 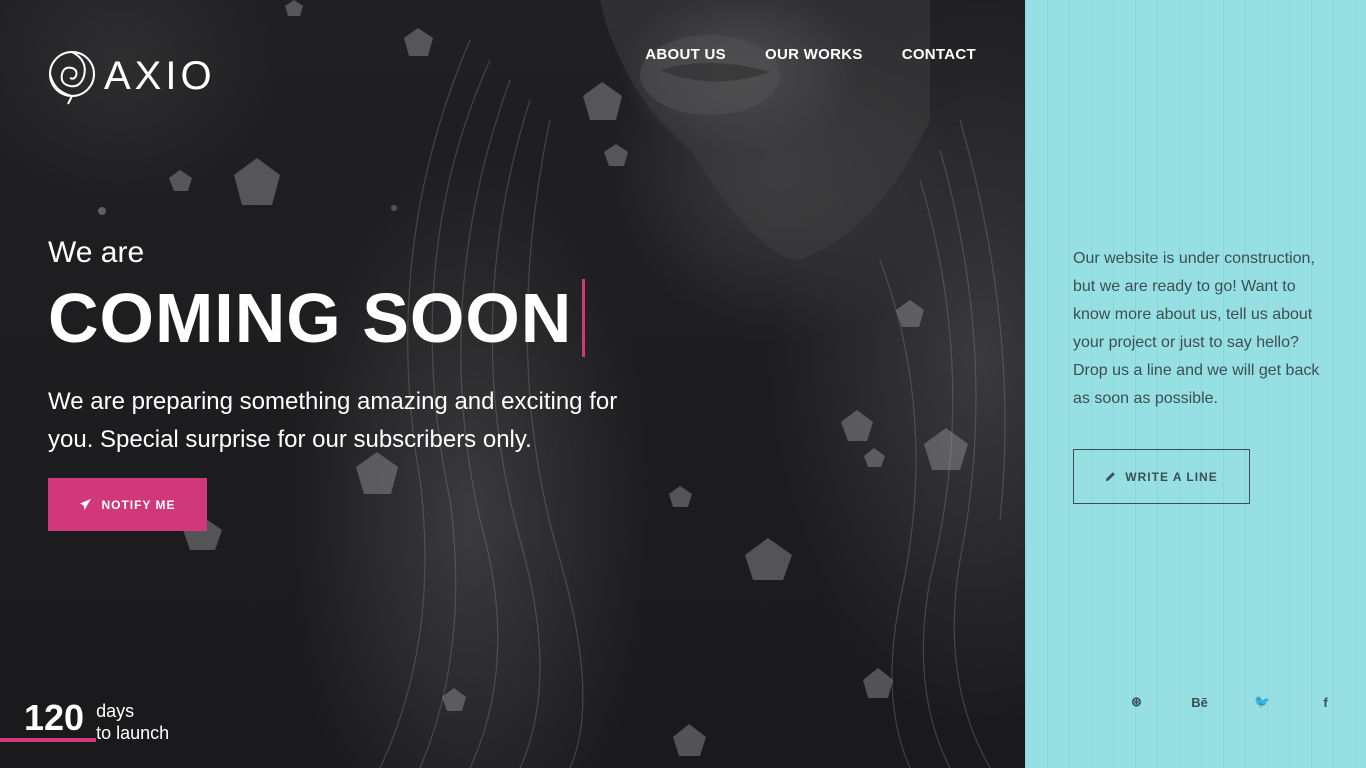 I want to click on countdown-caption: to launch, so click(x=133, y=733).